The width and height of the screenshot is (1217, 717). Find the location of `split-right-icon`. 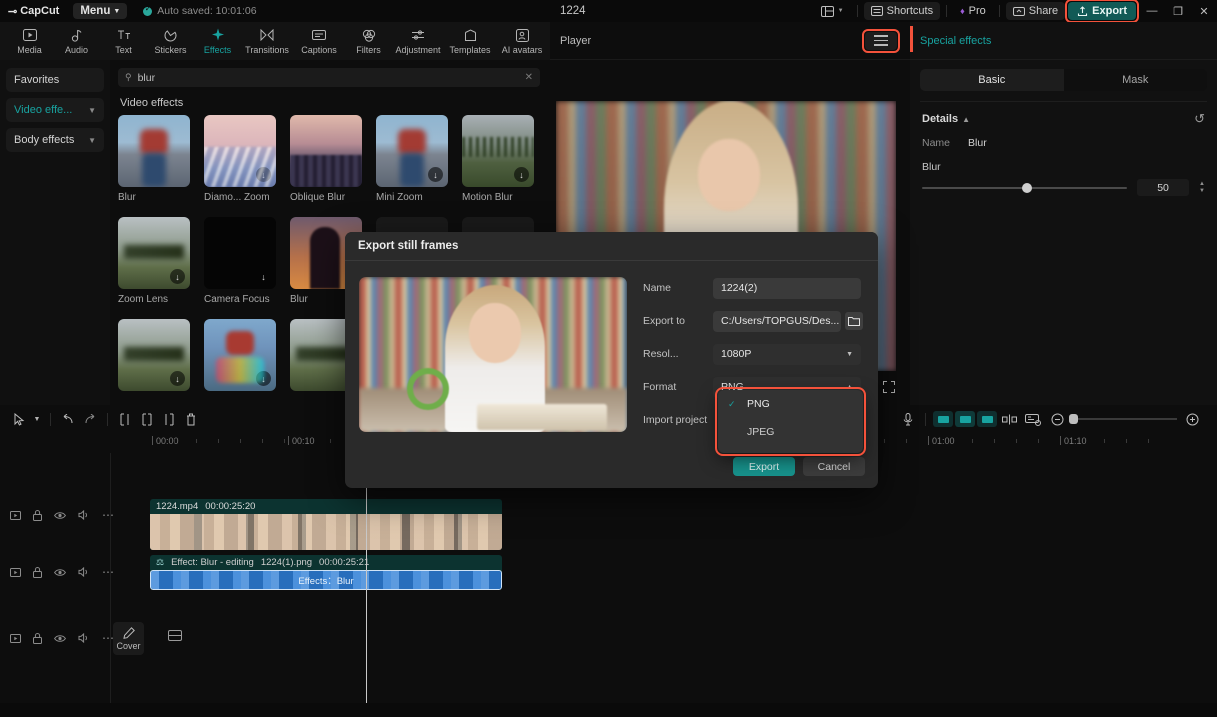

split-right-icon is located at coordinates (169, 419).